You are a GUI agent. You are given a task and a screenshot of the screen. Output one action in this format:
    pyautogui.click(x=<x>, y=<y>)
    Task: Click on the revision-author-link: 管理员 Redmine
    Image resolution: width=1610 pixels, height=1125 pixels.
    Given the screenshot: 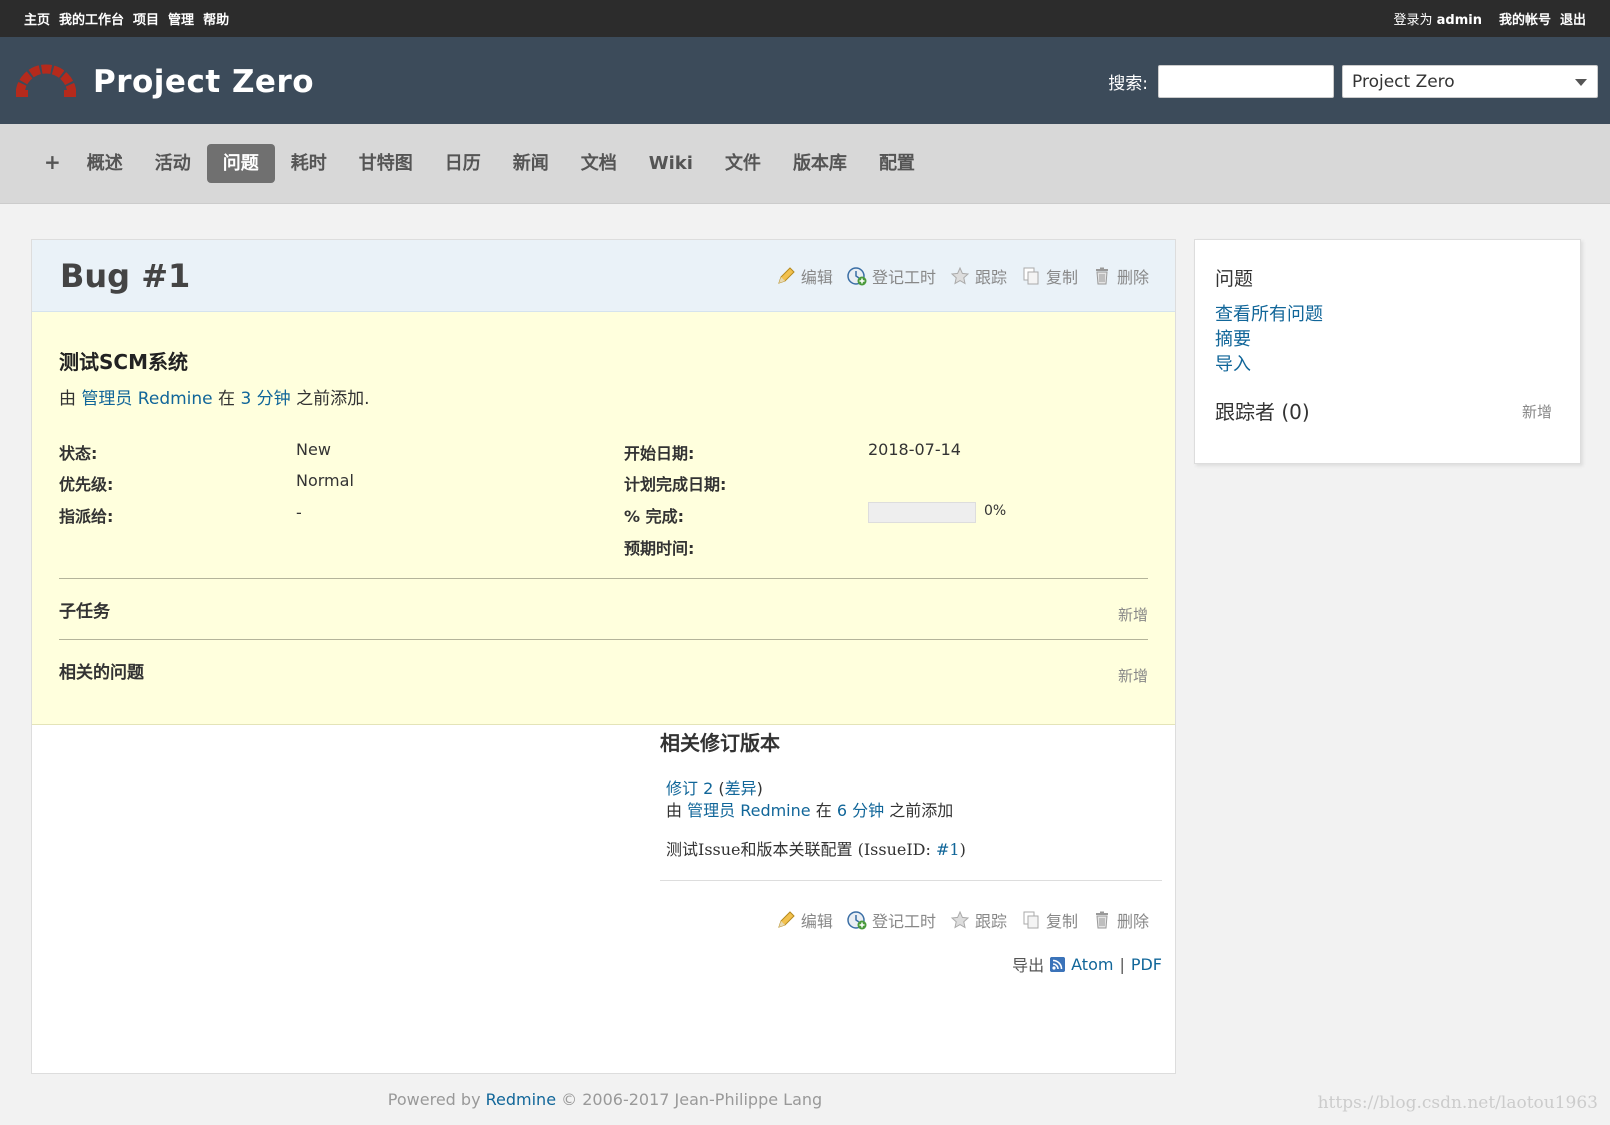 What is the action you would take?
    pyautogui.click(x=749, y=810)
    